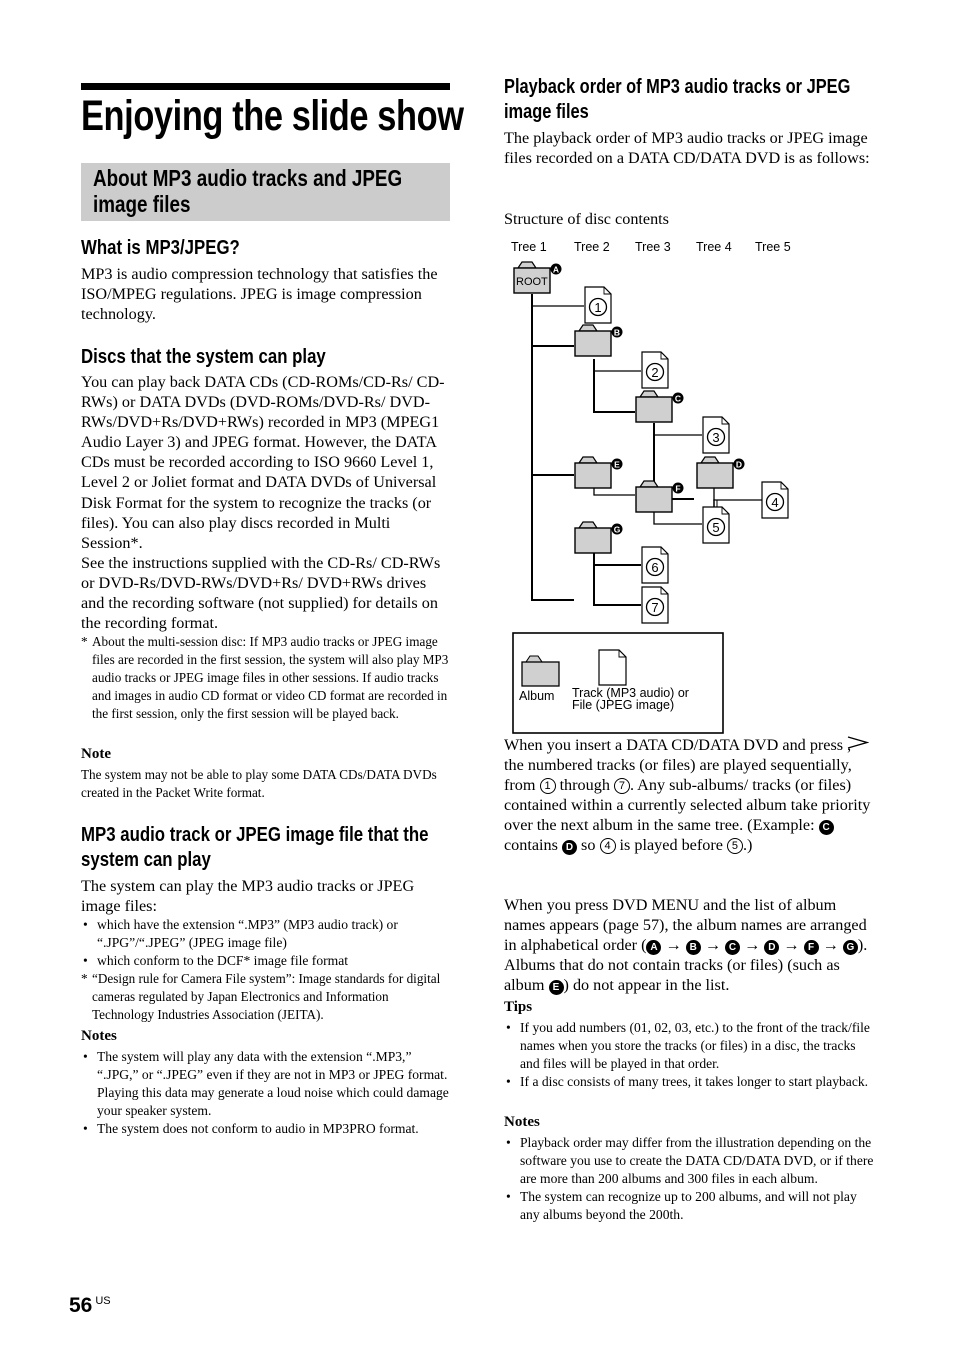 The image size is (954, 1356). I want to click on notes-heading-right: Notes, so click(522, 1122).